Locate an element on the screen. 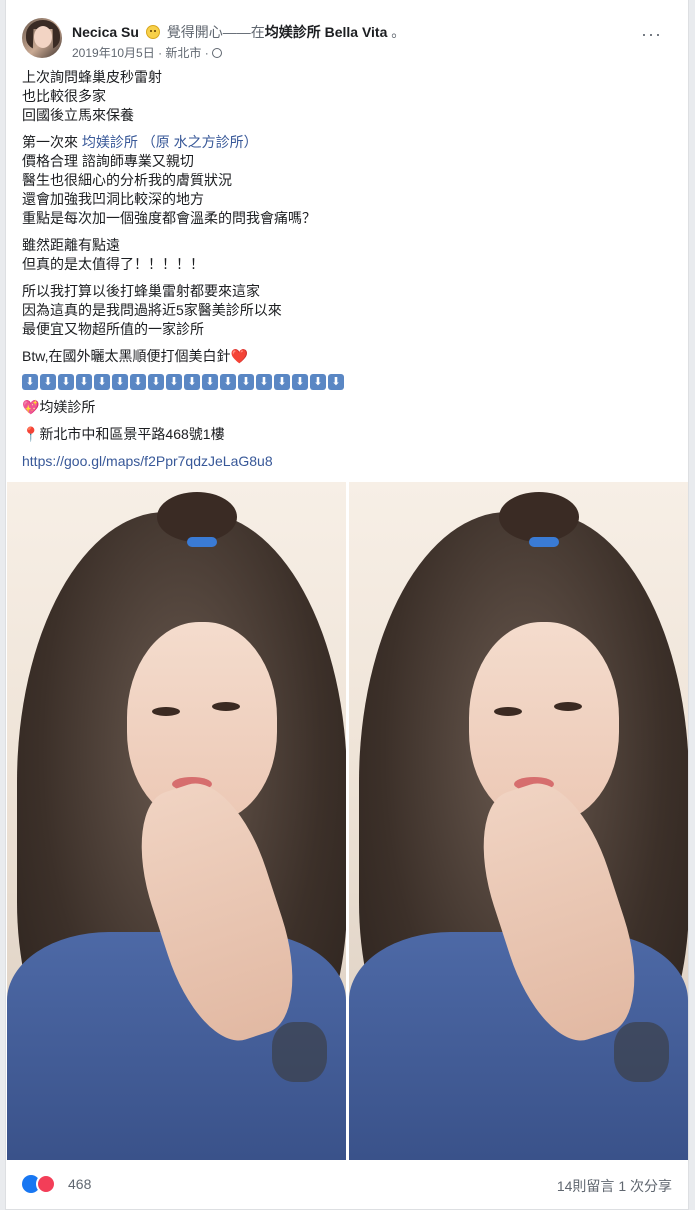  text-line: Btw,在國外曬太黑順便打個美白針 is located at coordinates (126, 356).